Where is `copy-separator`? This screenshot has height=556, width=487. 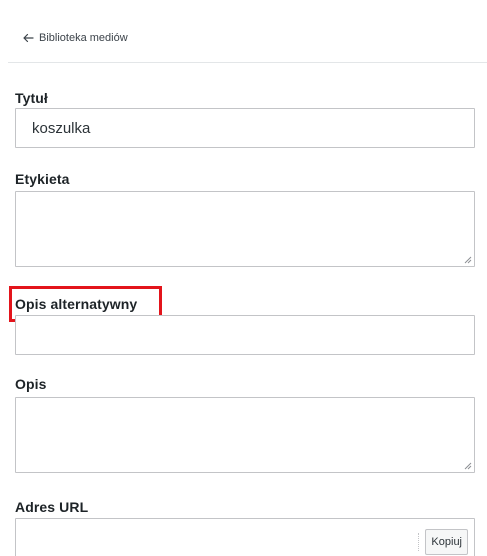
copy-separator is located at coordinates (418, 542).